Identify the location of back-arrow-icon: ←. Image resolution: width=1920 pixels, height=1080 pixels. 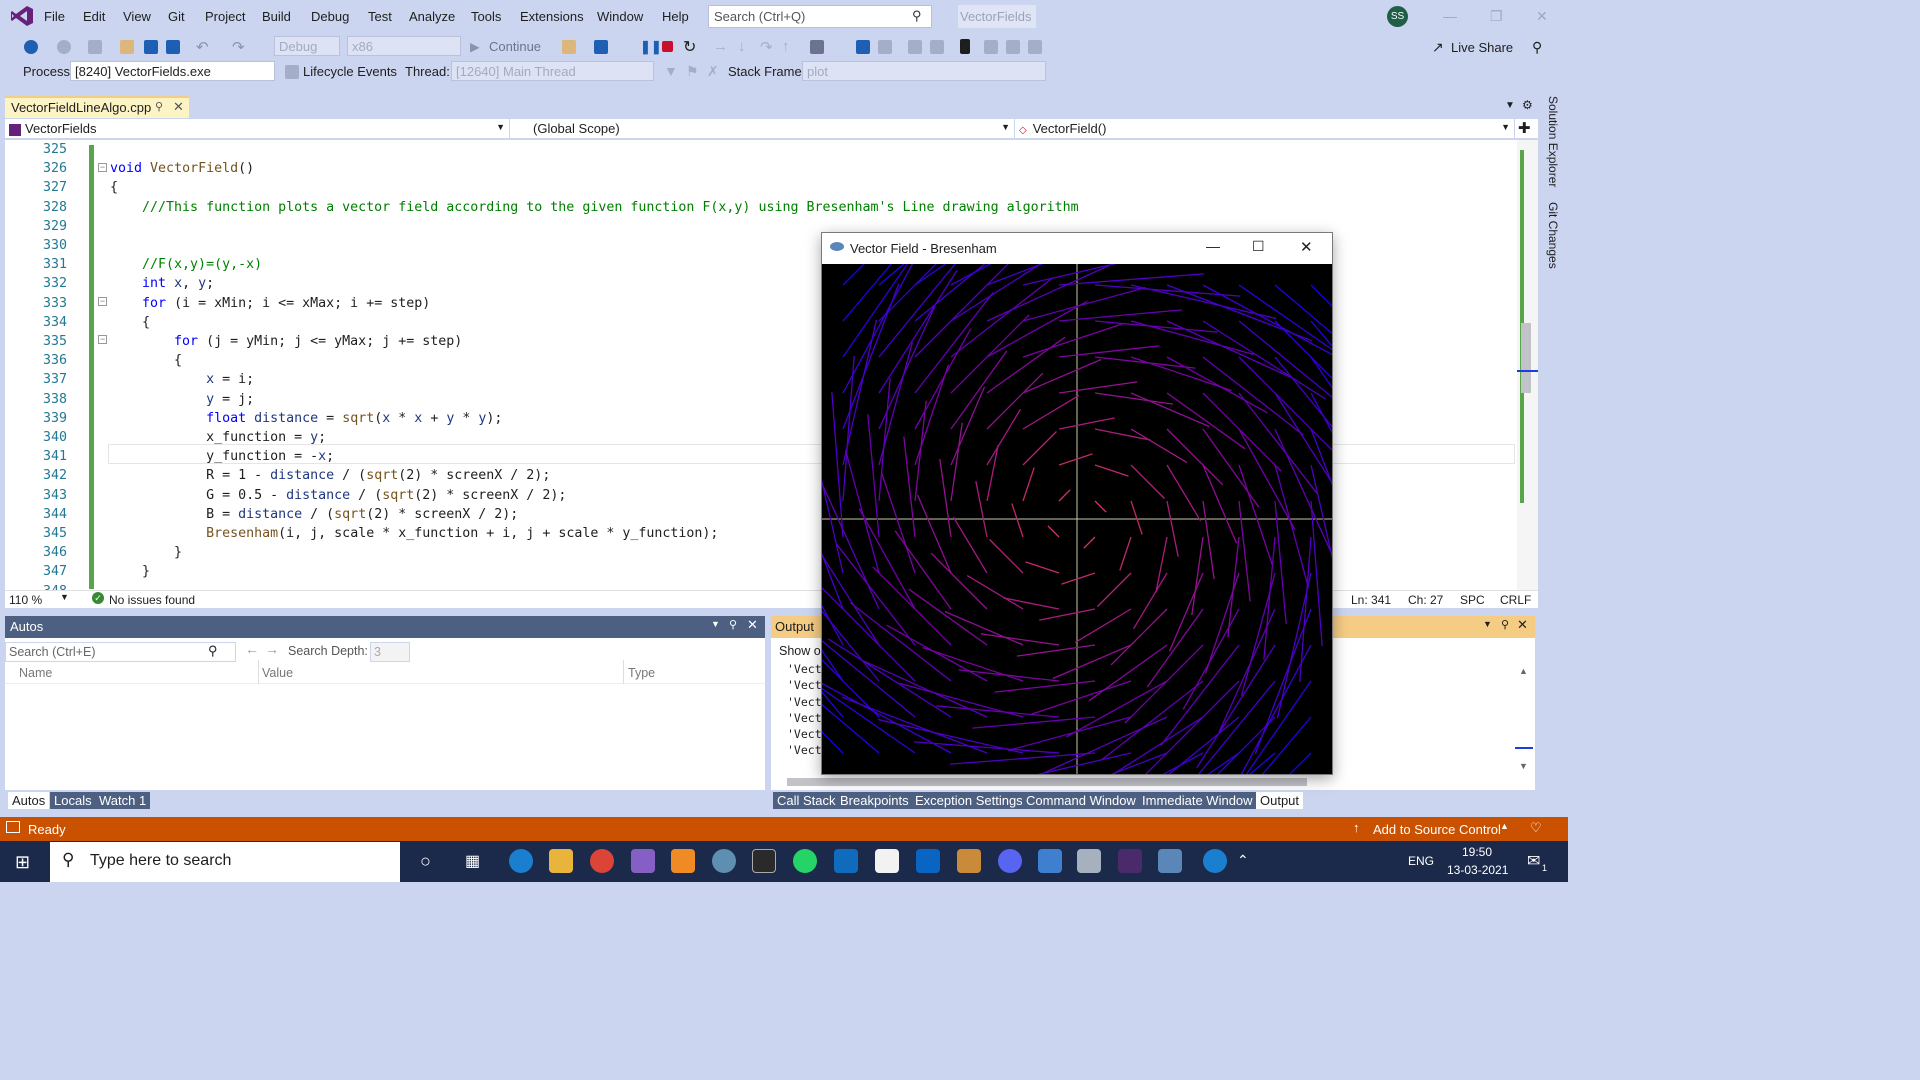
(252, 649).